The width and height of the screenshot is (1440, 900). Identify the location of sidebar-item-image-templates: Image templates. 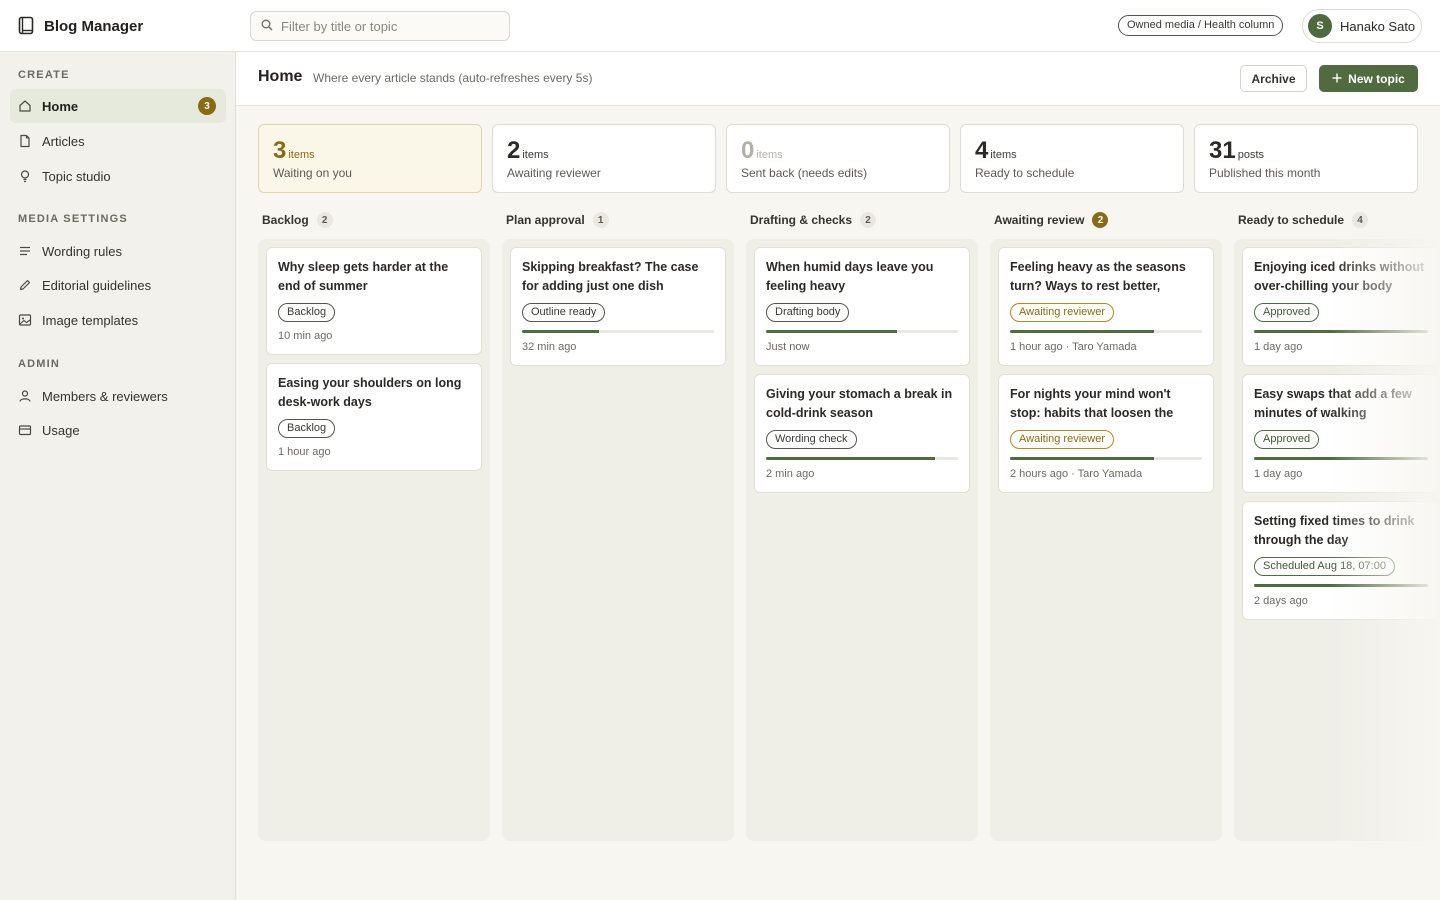
(118, 320).